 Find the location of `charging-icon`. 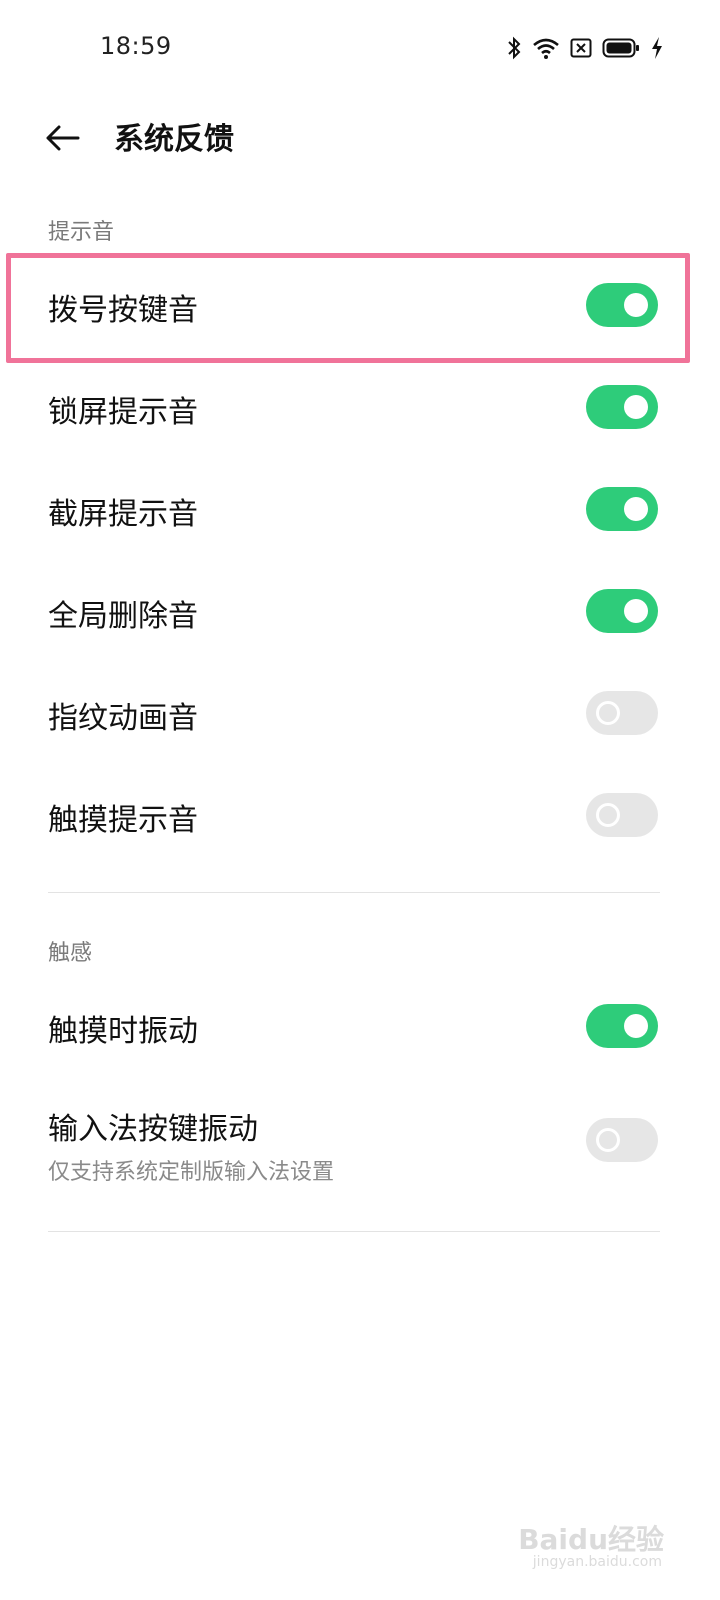

charging-icon is located at coordinates (657, 48).